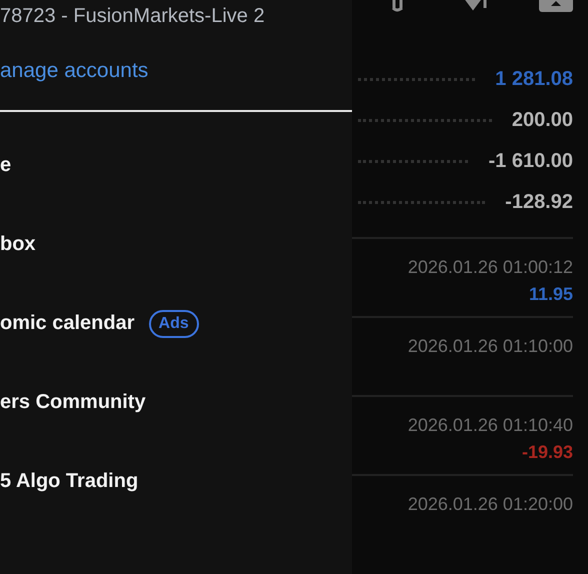 The width and height of the screenshot is (588, 574). What do you see at coordinates (73, 402) in the screenshot?
I see `menu-item: ers Community` at bounding box center [73, 402].